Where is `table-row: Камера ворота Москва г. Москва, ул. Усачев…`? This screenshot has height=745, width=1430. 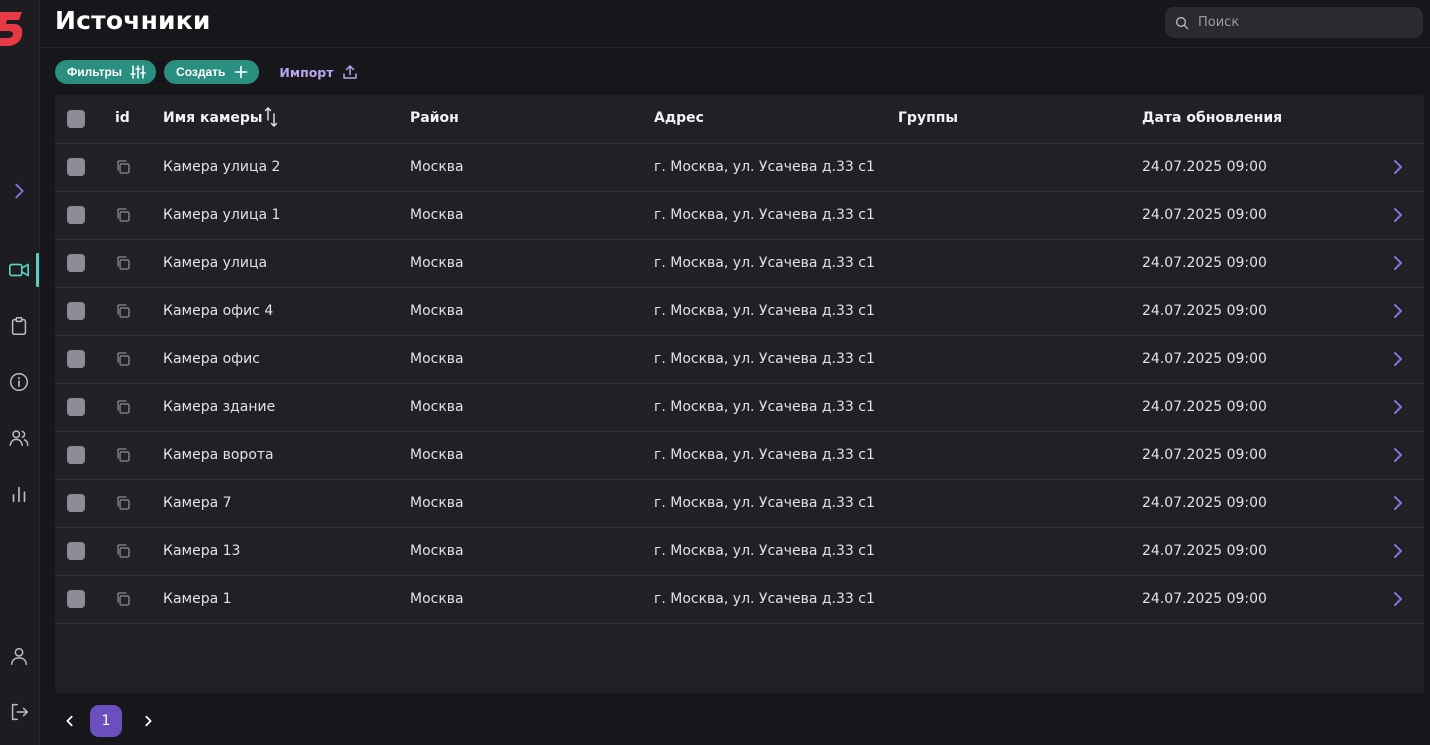
table-row: Камера ворота Москва г. Москва, ул. Усачев… is located at coordinates (739, 456).